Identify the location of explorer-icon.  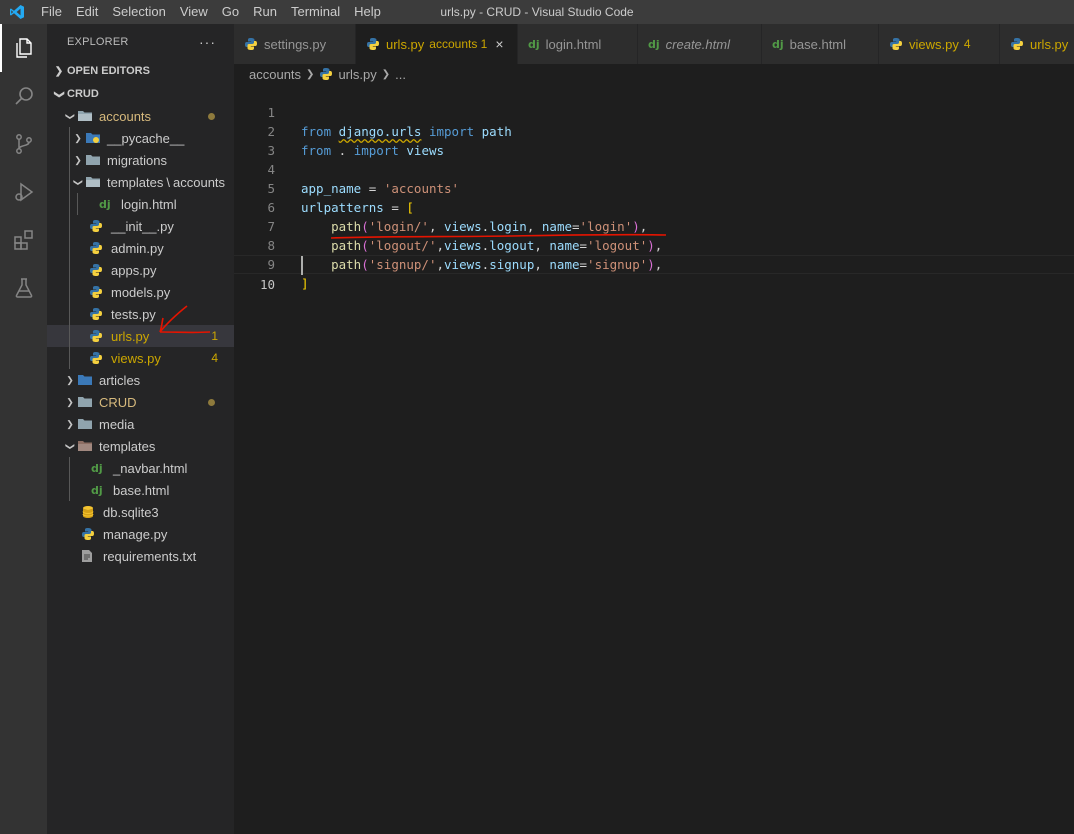
(23, 48).